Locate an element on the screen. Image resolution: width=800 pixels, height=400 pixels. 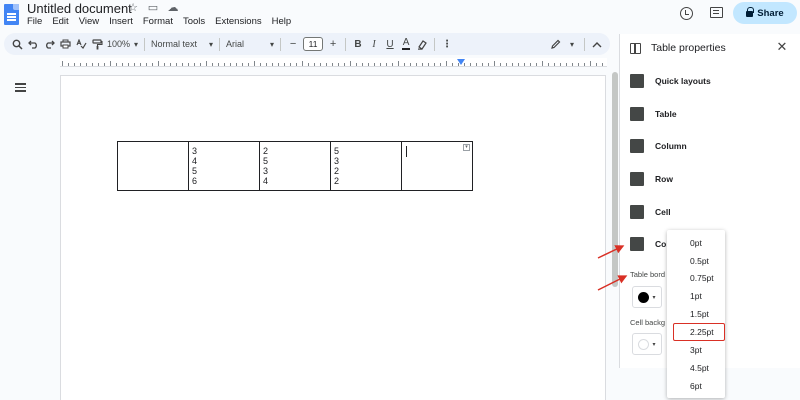
horizontal-ruler is located at coordinates (333, 62).